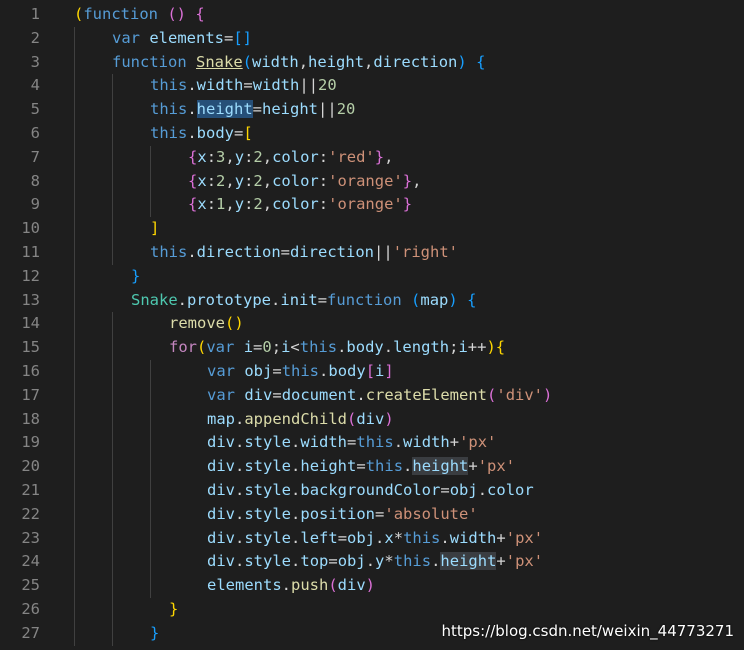 This screenshot has width=744, height=650. I want to click on code-text: {x:2,y:2,color:'orange'},, so click(304, 182).